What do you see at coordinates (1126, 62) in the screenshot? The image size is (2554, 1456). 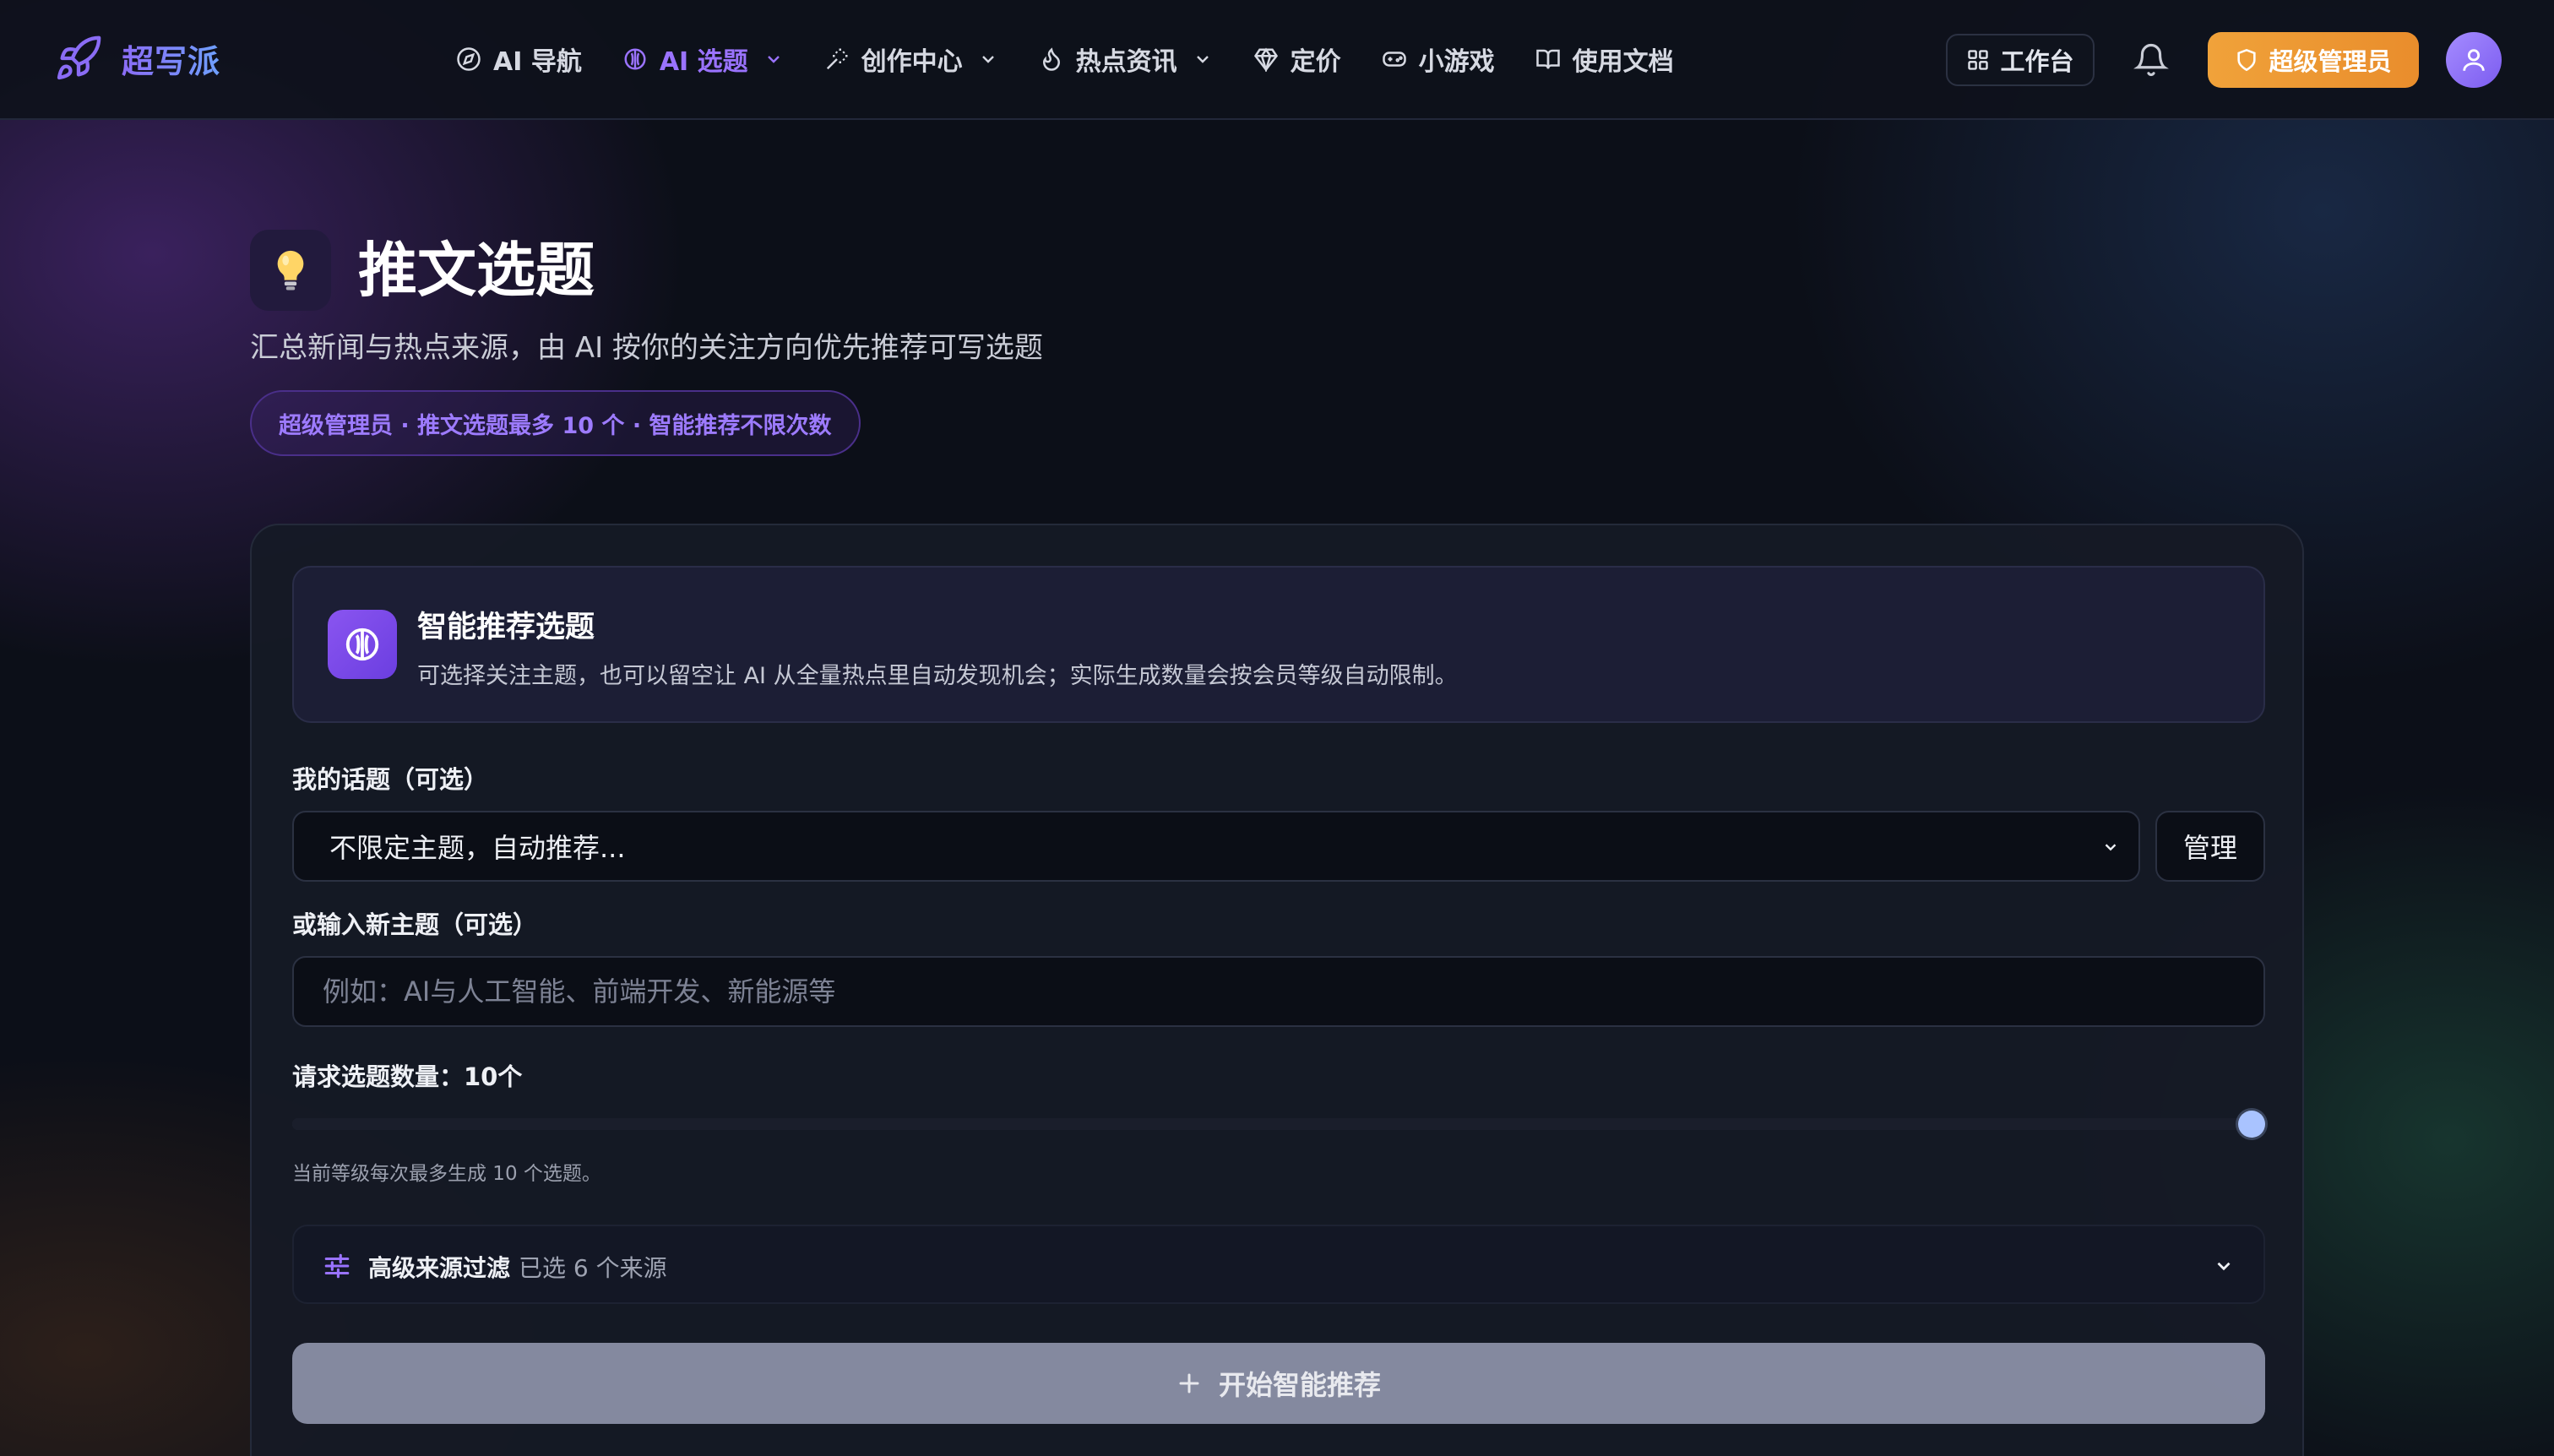 I see `nav-item-label: 热点资讯` at bounding box center [1126, 62].